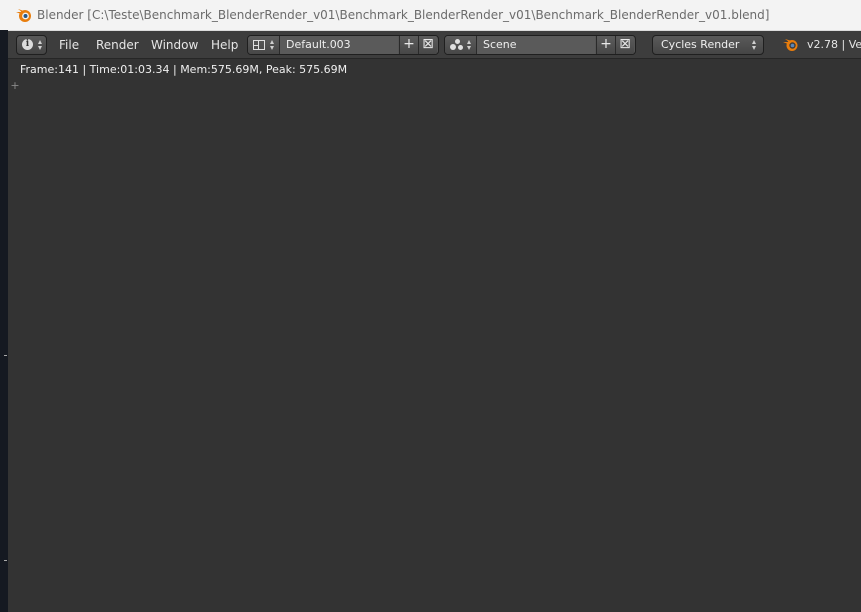  What do you see at coordinates (27, 44) in the screenshot?
I see `info-icon: i` at bounding box center [27, 44].